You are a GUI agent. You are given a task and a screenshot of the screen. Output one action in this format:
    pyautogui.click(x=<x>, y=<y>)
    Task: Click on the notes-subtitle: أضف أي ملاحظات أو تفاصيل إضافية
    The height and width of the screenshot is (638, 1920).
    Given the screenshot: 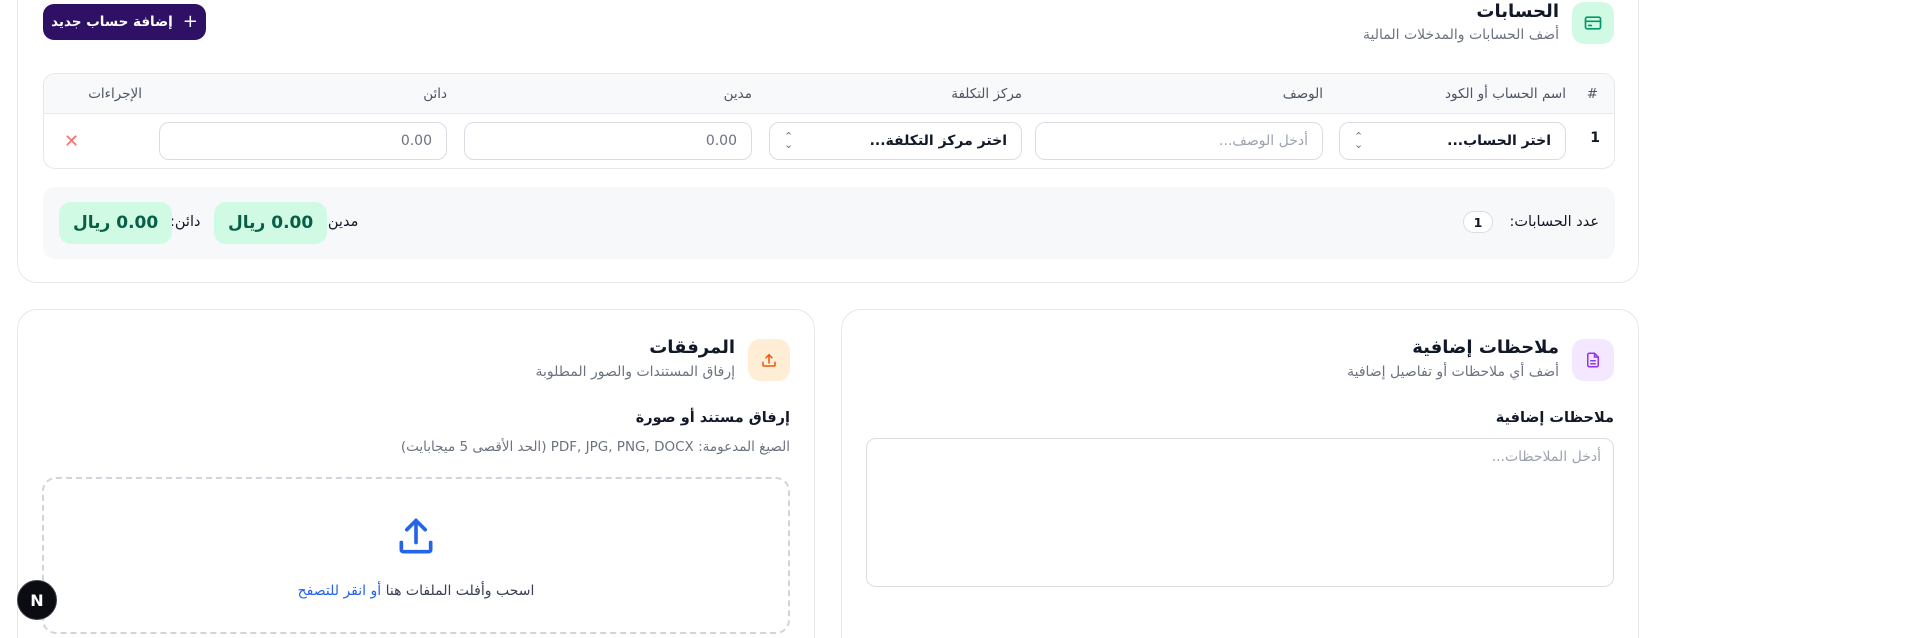 What is the action you would take?
    pyautogui.click(x=1453, y=372)
    